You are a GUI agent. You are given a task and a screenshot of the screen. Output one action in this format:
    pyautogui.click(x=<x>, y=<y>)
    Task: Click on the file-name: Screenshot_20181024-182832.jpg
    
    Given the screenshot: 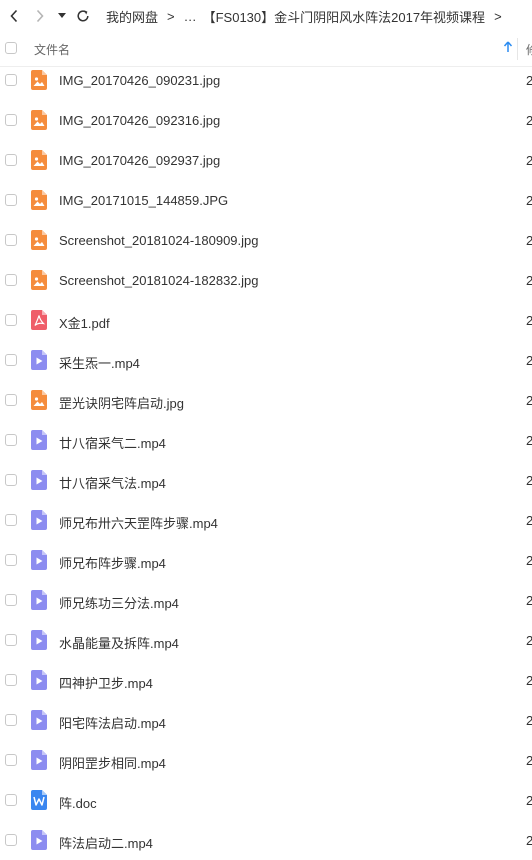 What is the action you would take?
    pyautogui.click(x=159, y=280)
    